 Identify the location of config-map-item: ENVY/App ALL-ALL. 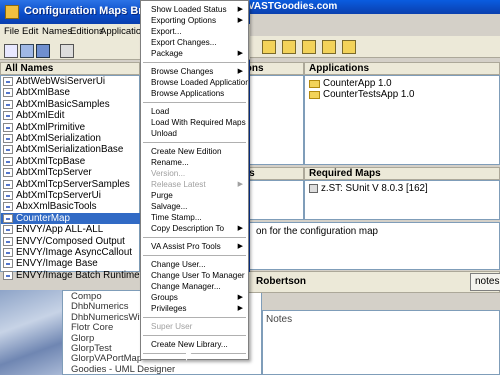
(71, 229).